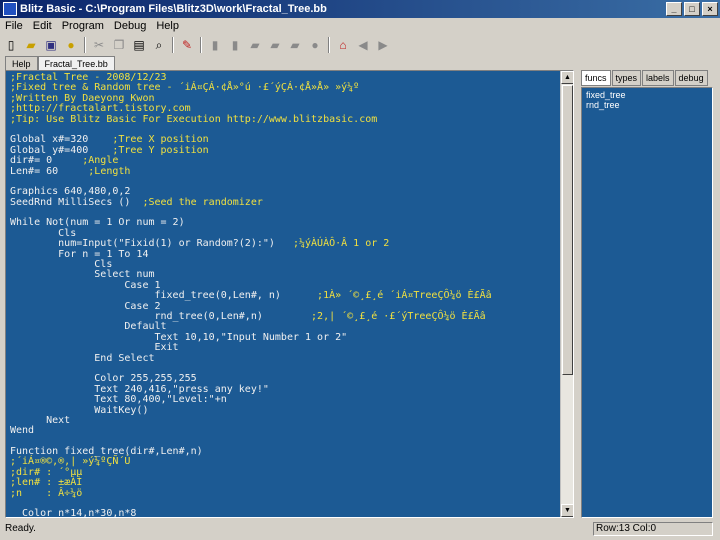 The image size is (720, 540). What do you see at coordinates (255, 45) in the screenshot?
I see `doc3-icon: ▰` at bounding box center [255, 45].